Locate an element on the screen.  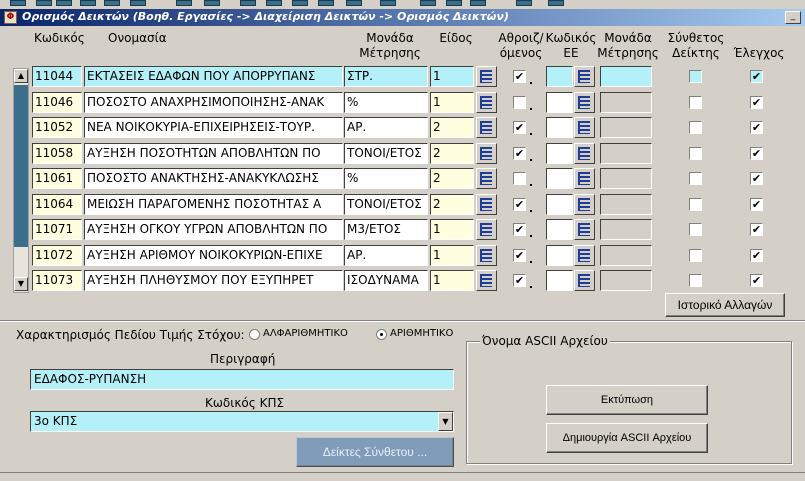
indicator-name-cell: ΑΥΞΗΣΗ ΠΟΣΟΤΗΤΩΝ ΑΠΟΒΛΗΤΩΝ ΠΟ is located at coordinates (213, 153).